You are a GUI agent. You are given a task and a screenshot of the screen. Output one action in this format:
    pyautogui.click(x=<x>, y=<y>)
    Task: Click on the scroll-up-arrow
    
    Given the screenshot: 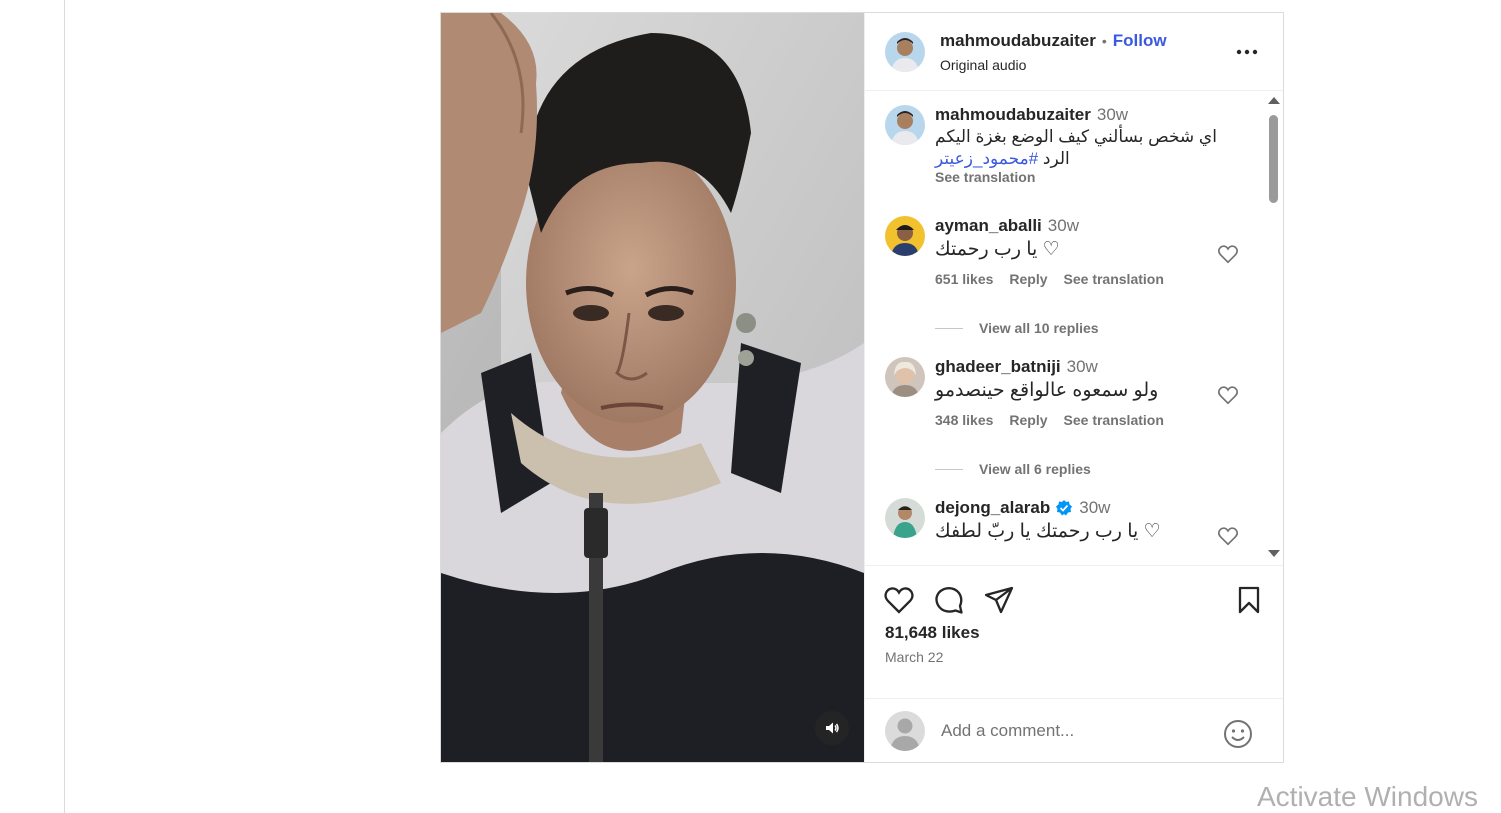 What is the action you would take?
    pyautogui.click(x=1274, y=100)
    